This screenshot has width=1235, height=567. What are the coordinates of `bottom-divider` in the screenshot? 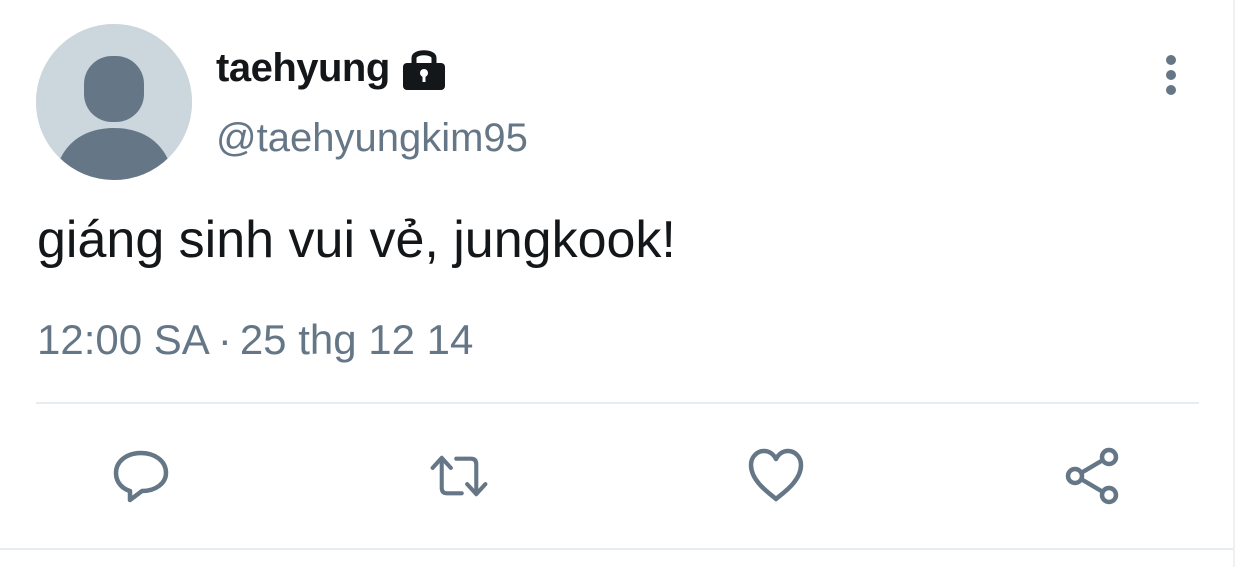 It's located at (617, 549).